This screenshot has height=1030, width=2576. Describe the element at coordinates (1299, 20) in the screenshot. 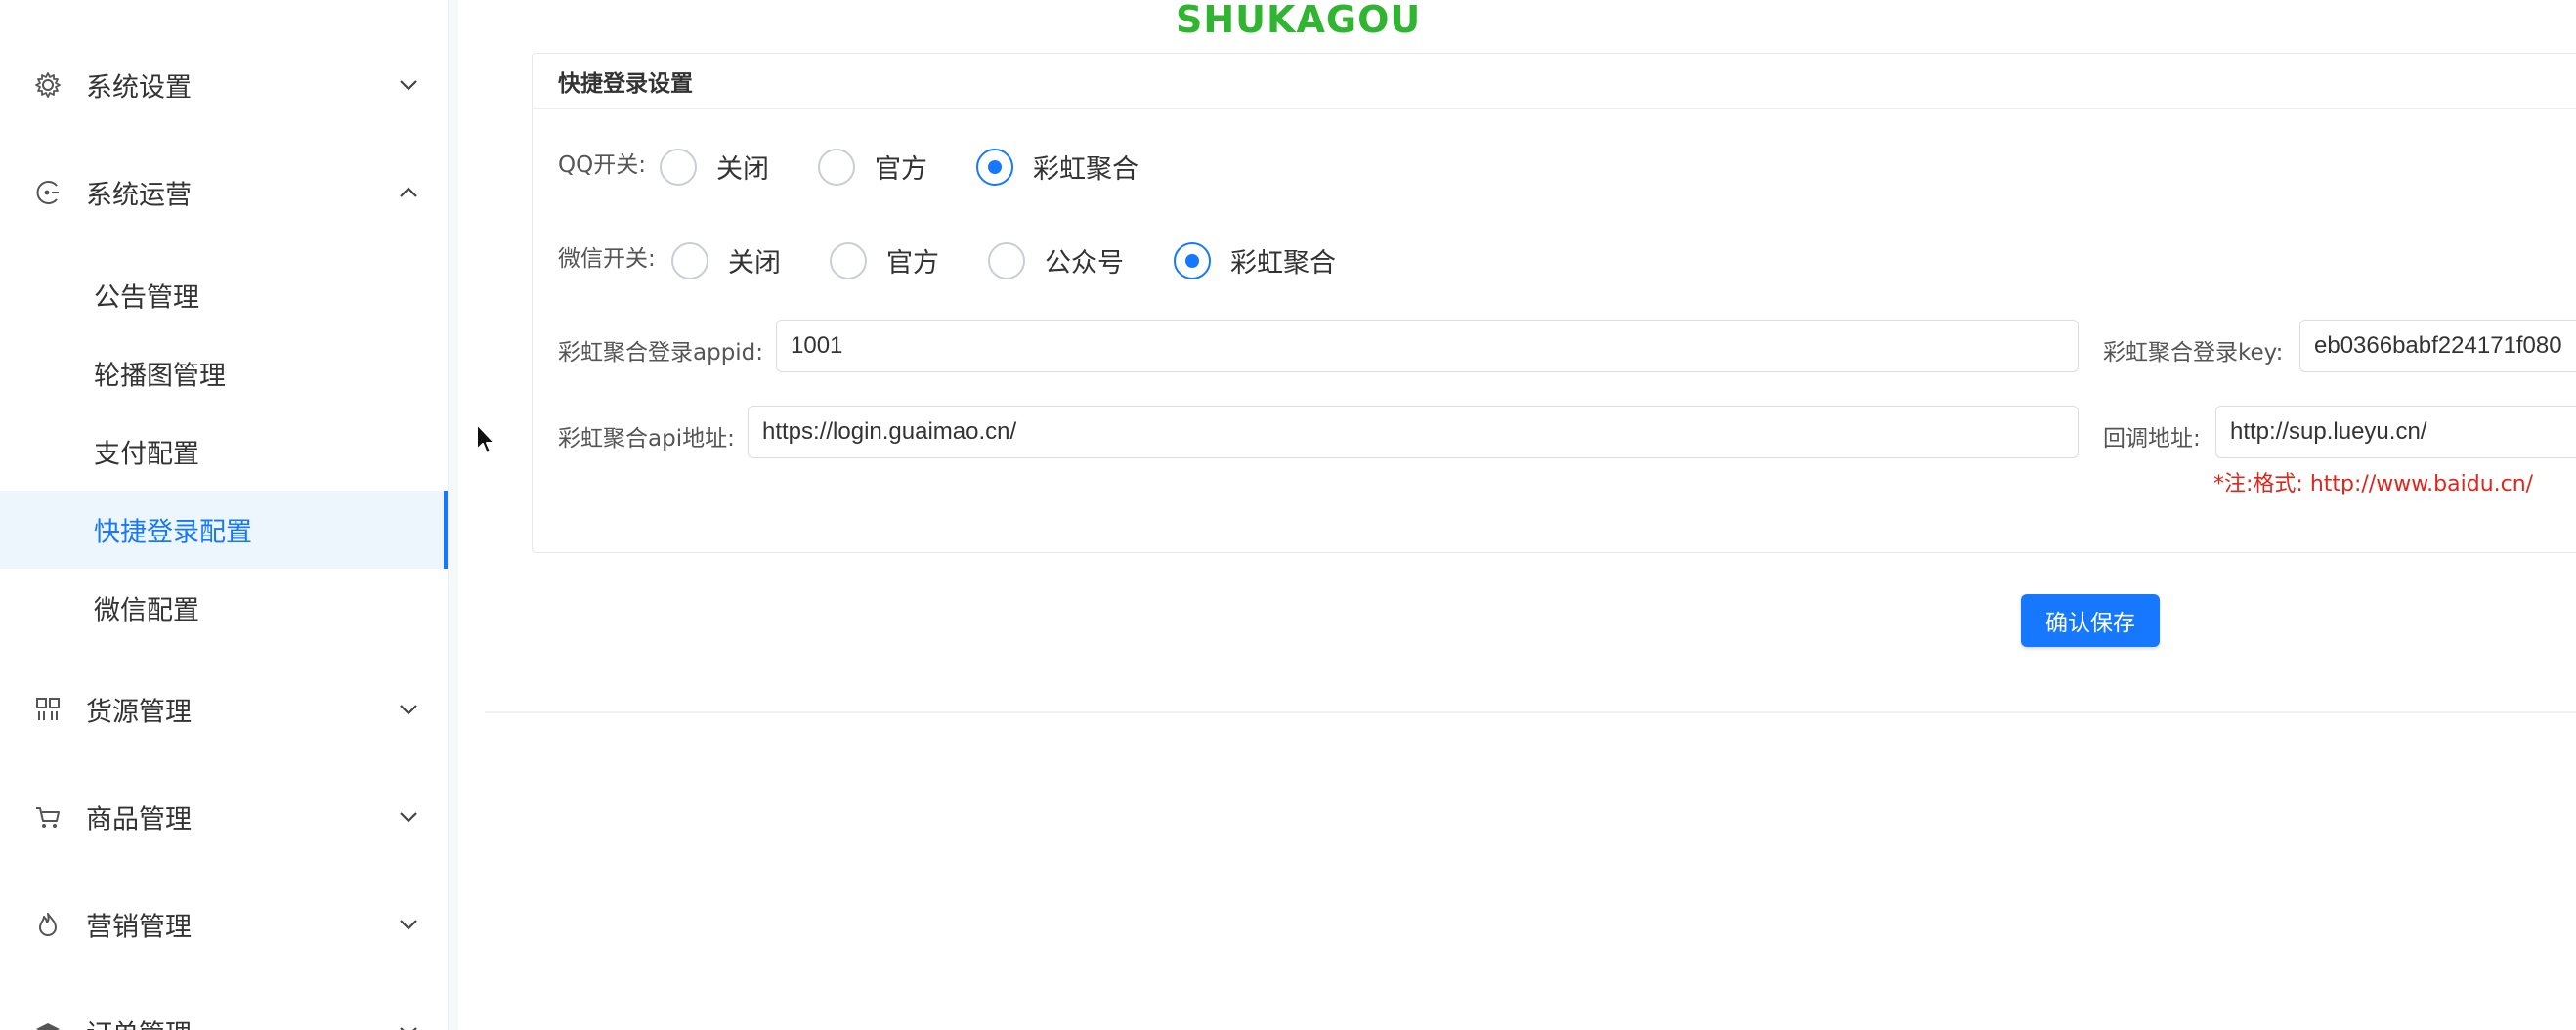

I see `brand-logo-text: SHUKAGOU` at that location.